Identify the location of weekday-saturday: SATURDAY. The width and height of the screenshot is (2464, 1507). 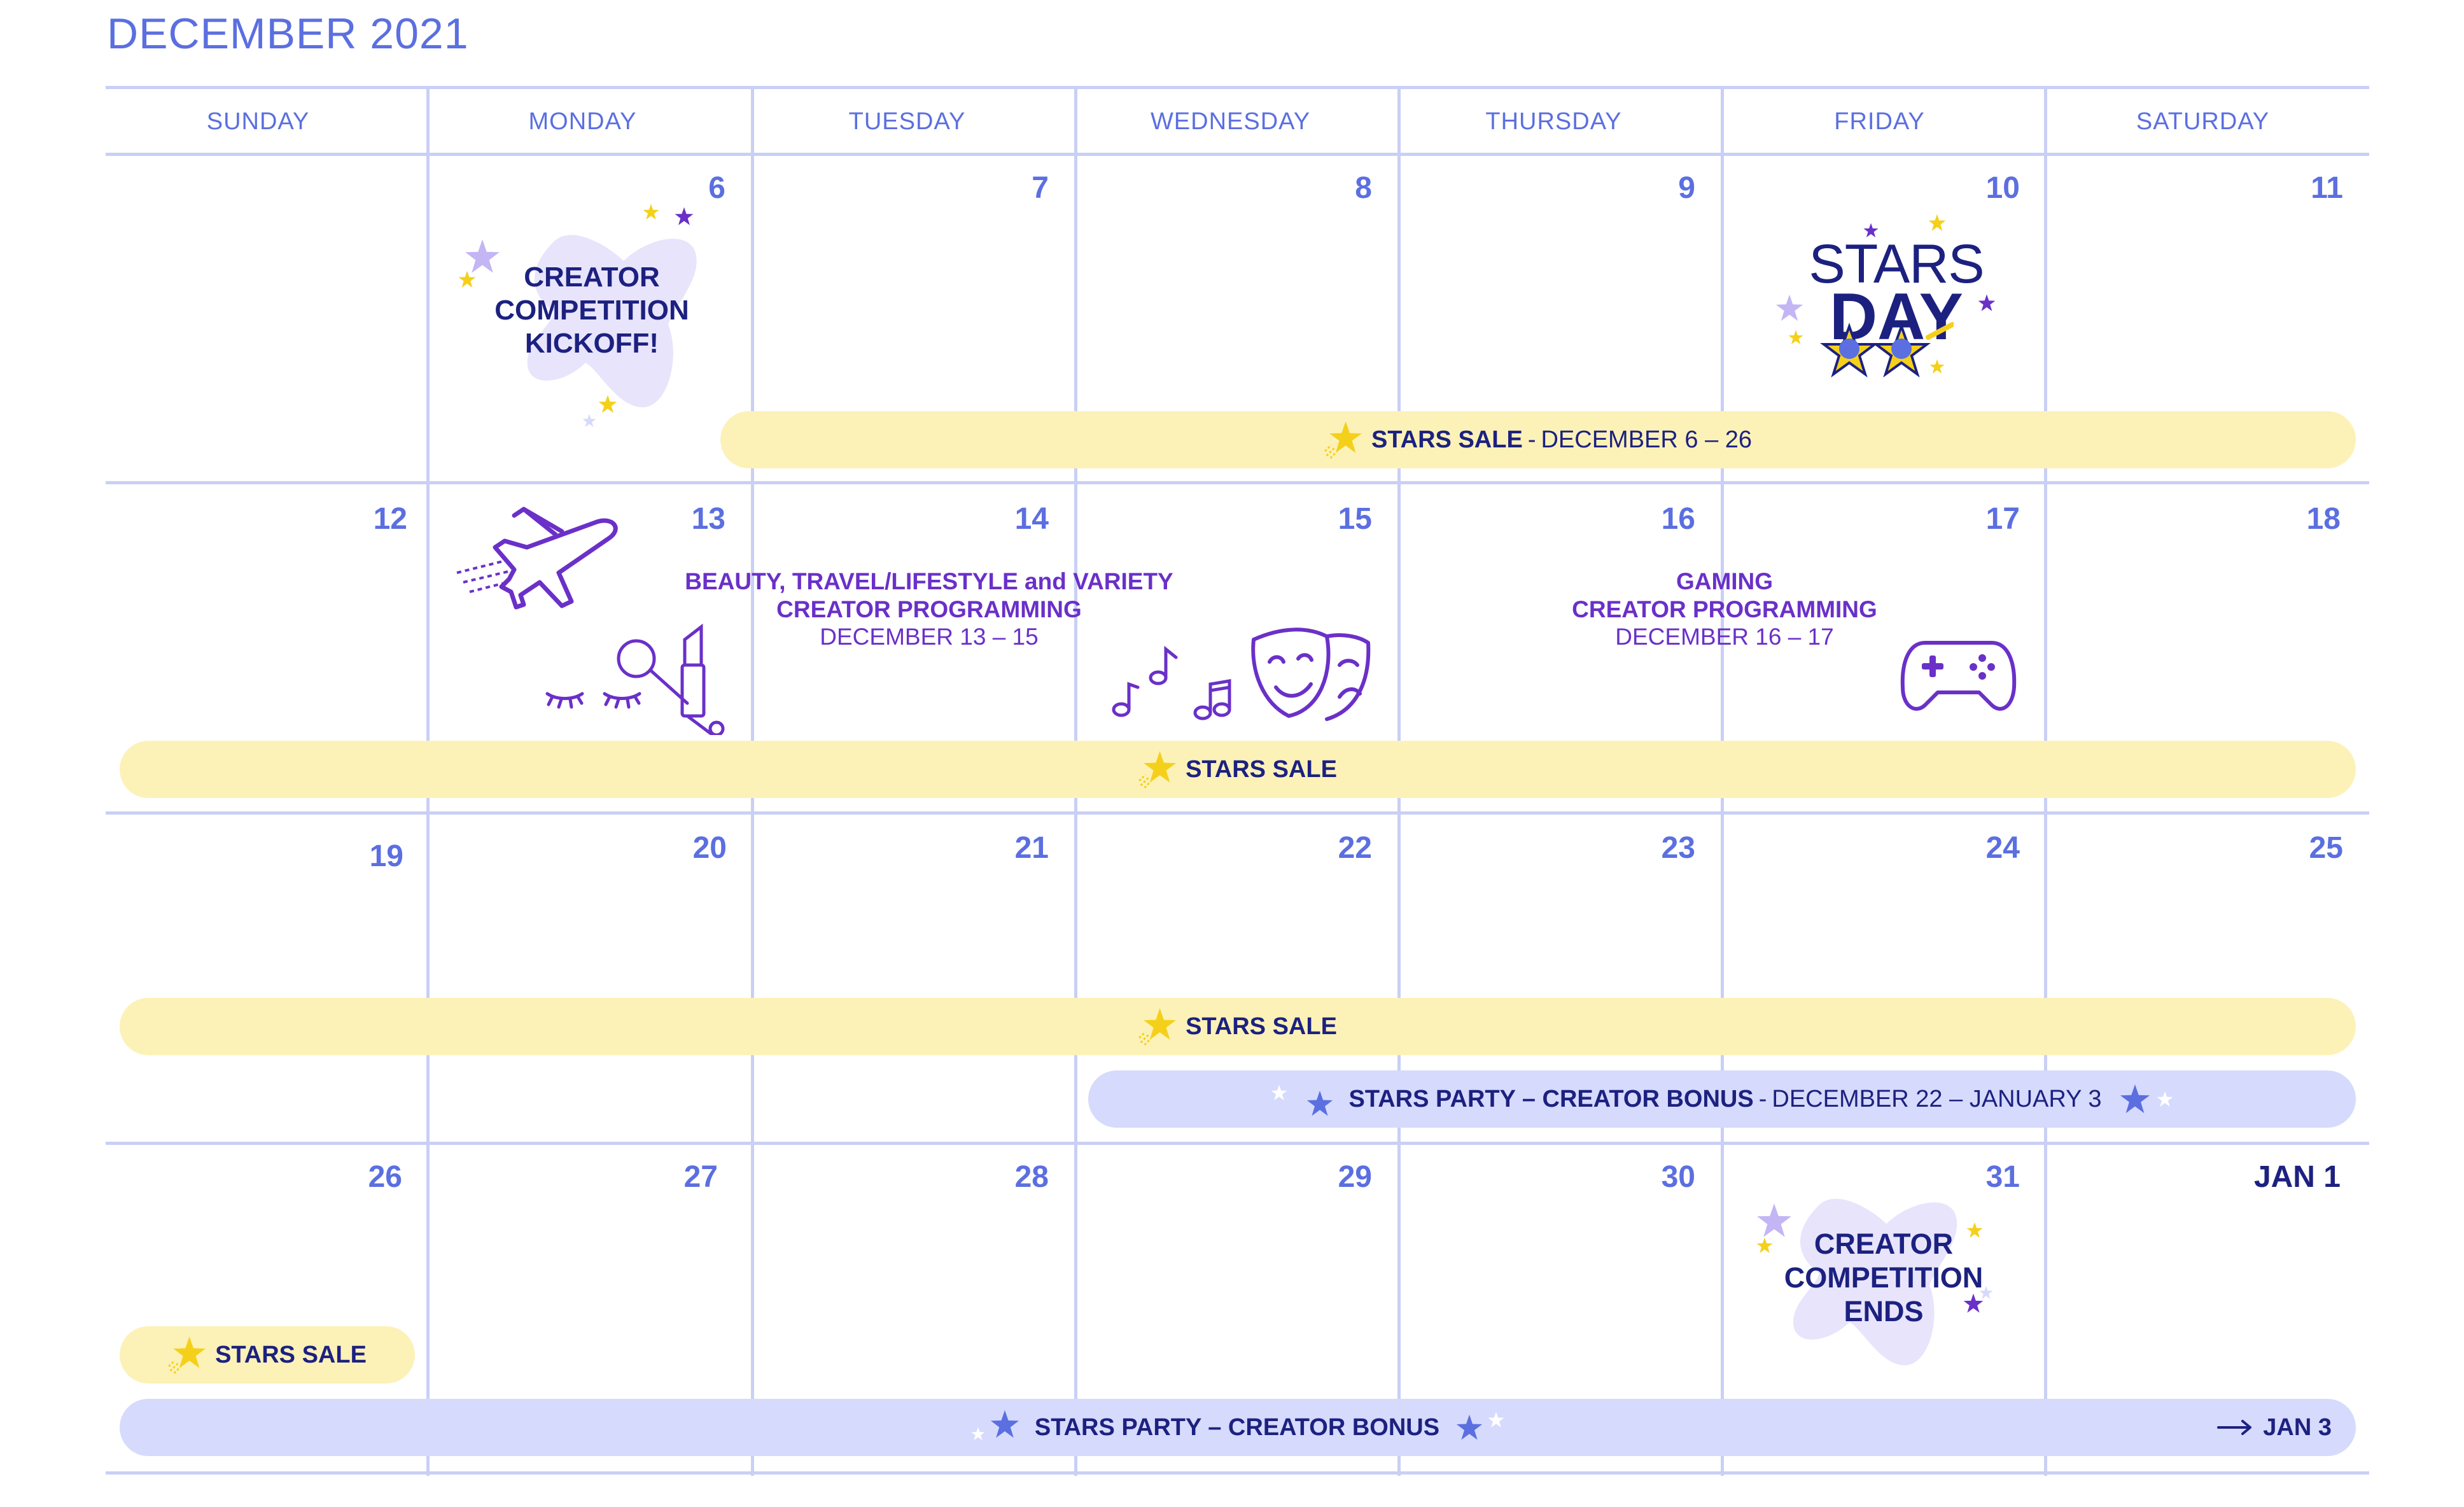
(2203, 121).